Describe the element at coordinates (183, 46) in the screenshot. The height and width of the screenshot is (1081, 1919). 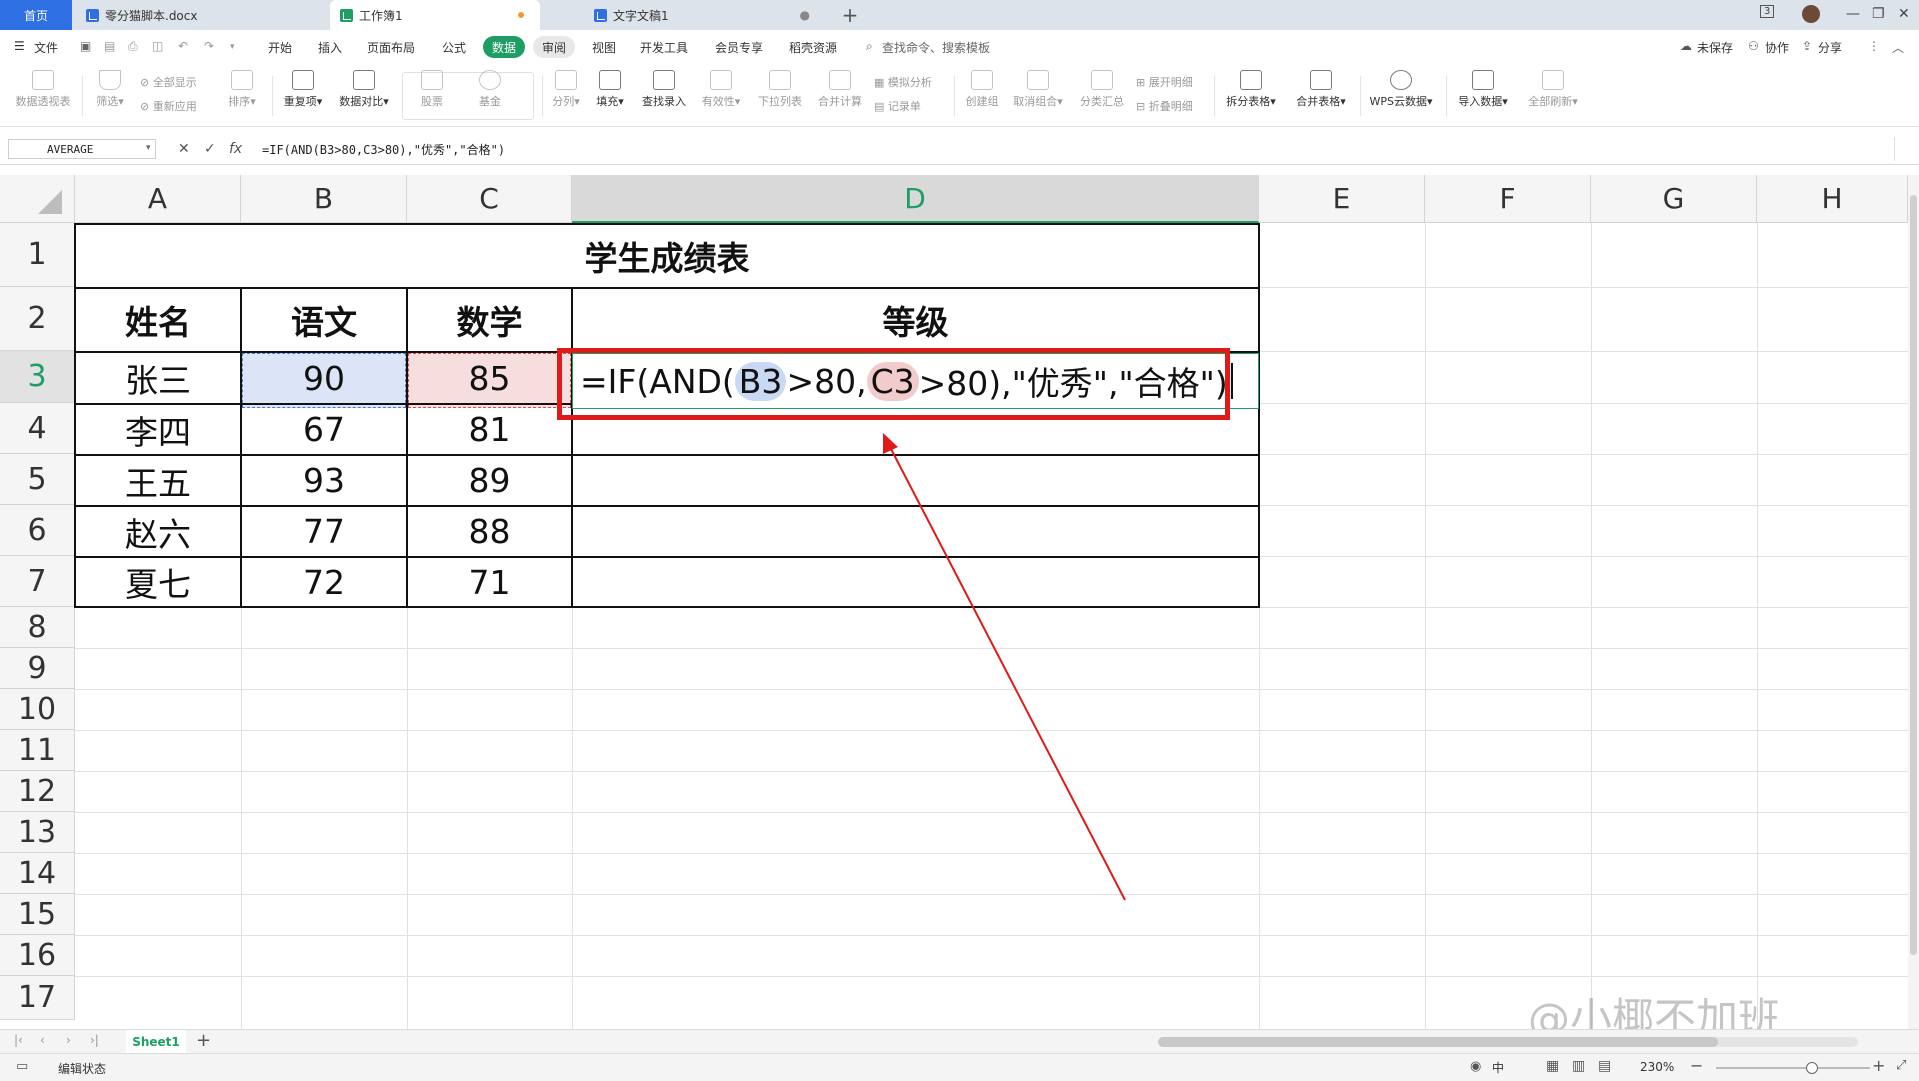
I see `undo-icon: ↶` at that location.